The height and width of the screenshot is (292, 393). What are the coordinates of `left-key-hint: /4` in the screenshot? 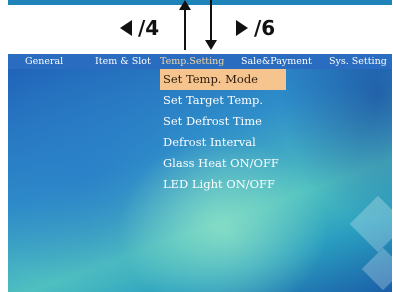 It's located at (139, 28).